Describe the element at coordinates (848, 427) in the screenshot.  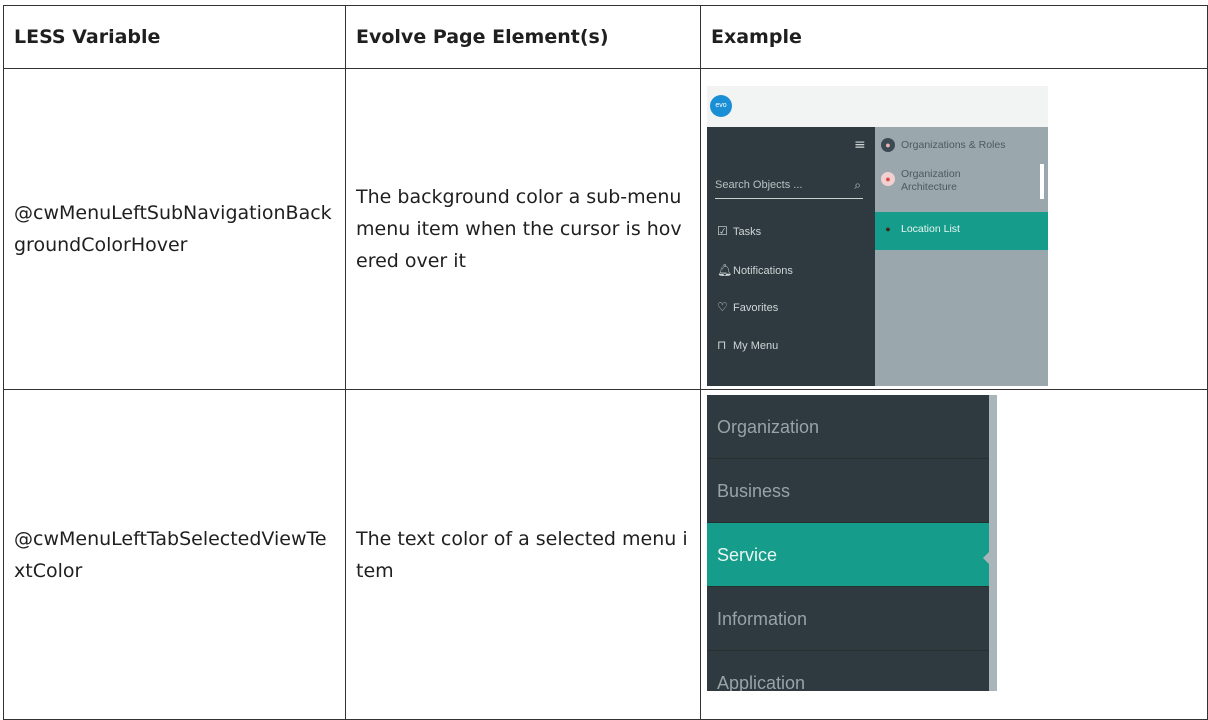
I see `menu-item-organization: Organization` at that location.